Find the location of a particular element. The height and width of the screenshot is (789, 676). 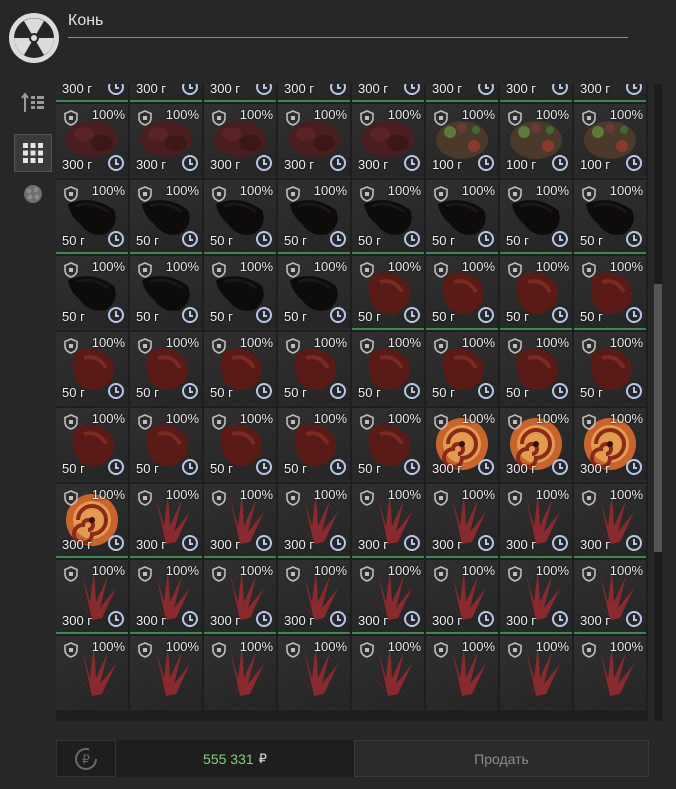

sort-button is located at coordinates (33, 103).